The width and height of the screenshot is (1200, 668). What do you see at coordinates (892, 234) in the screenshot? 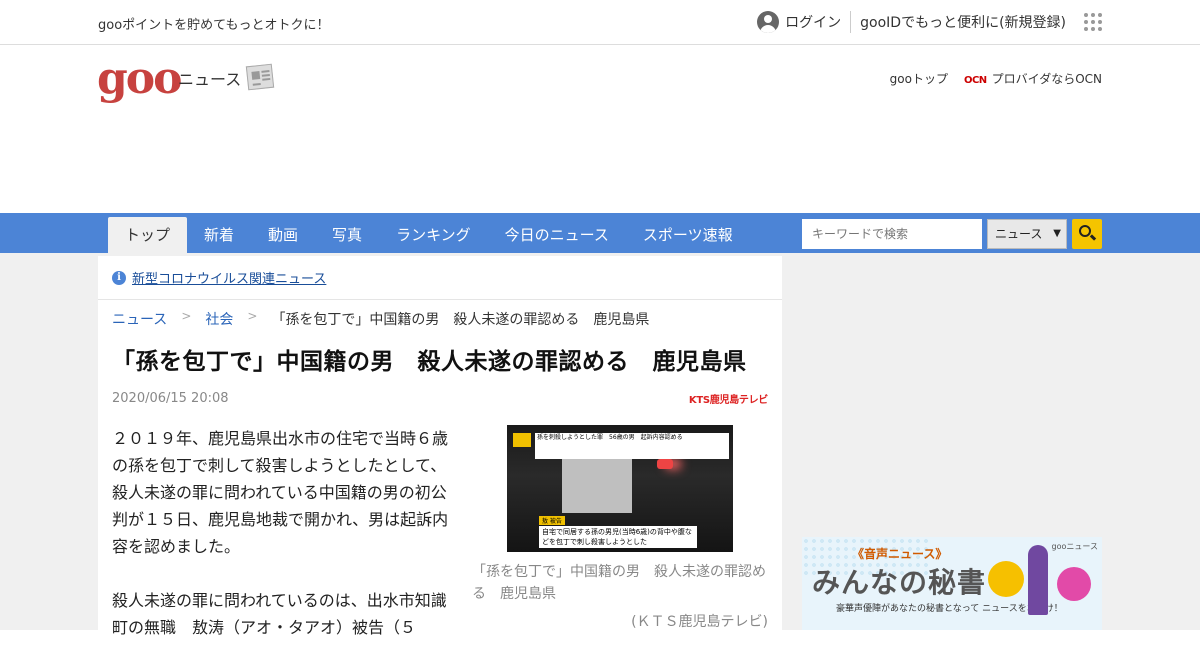
I see `search-input` at bounding box center [892, 234].